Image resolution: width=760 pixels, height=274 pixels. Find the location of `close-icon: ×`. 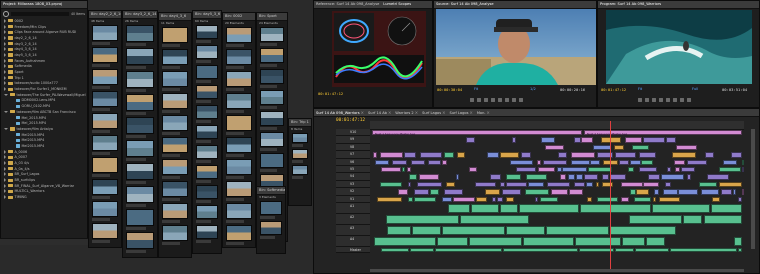

close-icon: × is located at coordinates (416, 112).